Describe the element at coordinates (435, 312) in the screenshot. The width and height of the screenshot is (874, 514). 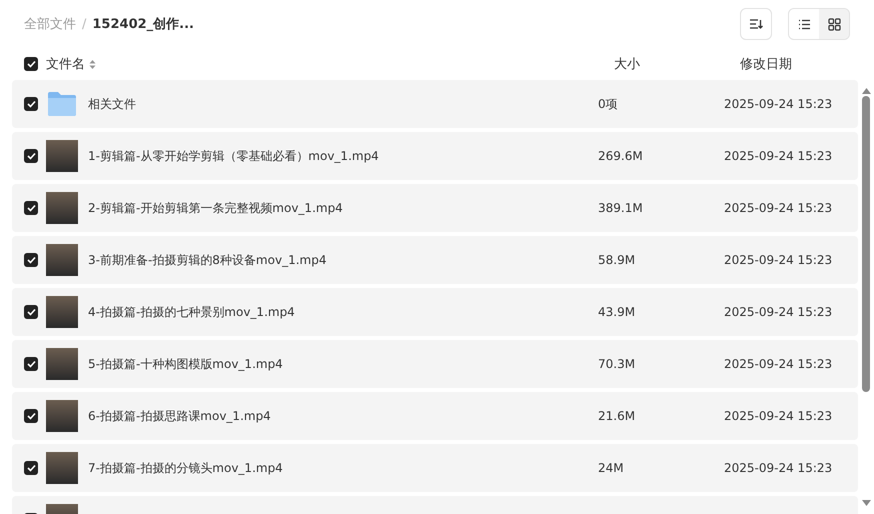
I see `file-row: 4-拍摄篇-拍摄的七种景别mov_1.mp4 43.9M 2025-09-24 15:23` at that location.